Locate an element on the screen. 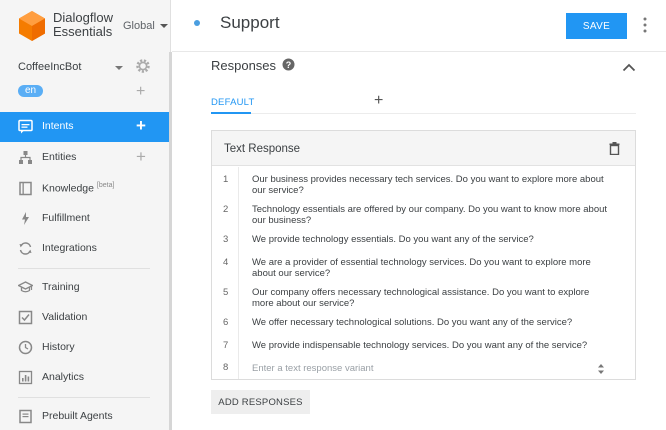 The image size is (666, 430). row-number: 1 is located at coordinates (226, 179).